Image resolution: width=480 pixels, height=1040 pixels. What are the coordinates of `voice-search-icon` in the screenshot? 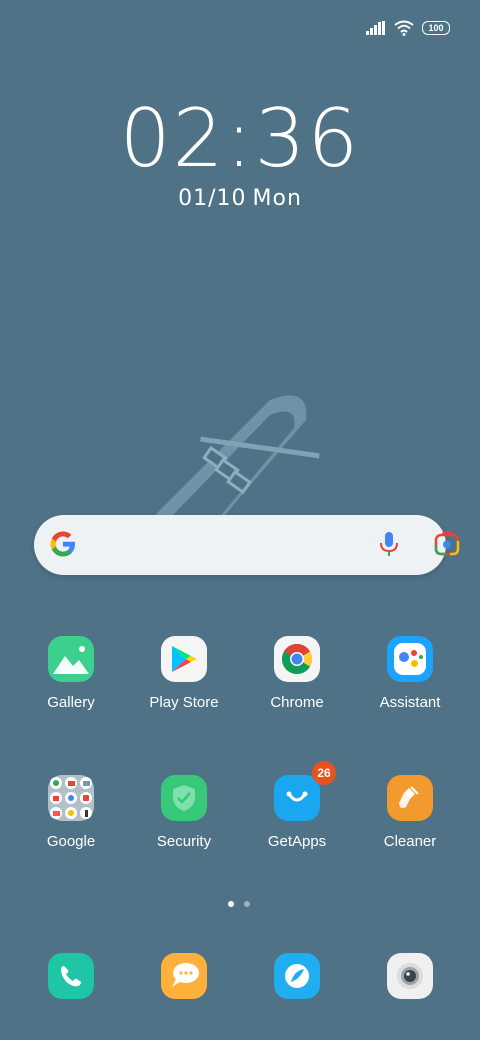 It's located at (389, 544).